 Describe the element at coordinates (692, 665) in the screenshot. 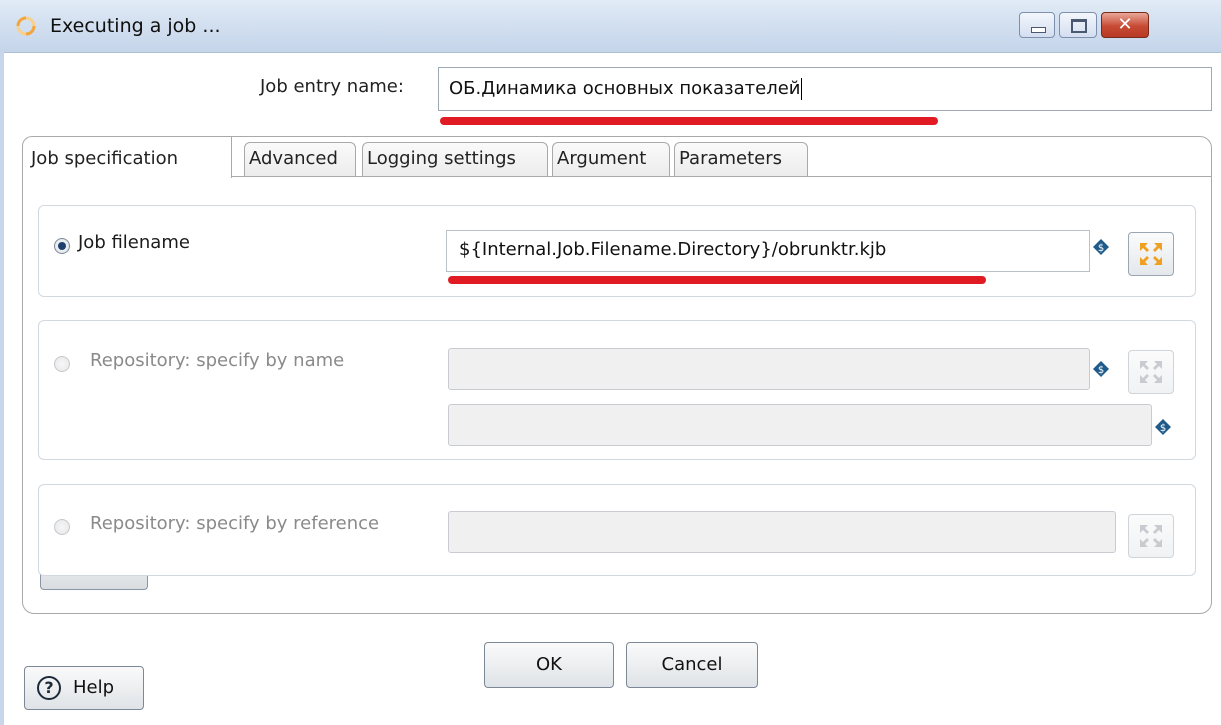

I see `cancel-button: Cancel` at that location.